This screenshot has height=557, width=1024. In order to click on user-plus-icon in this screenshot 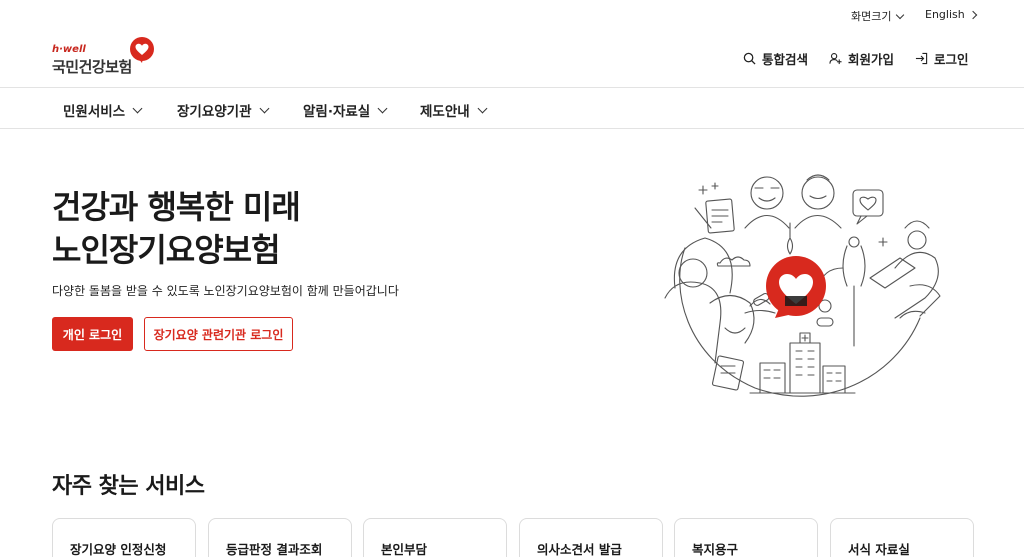, I will do `click(835, 59)`.